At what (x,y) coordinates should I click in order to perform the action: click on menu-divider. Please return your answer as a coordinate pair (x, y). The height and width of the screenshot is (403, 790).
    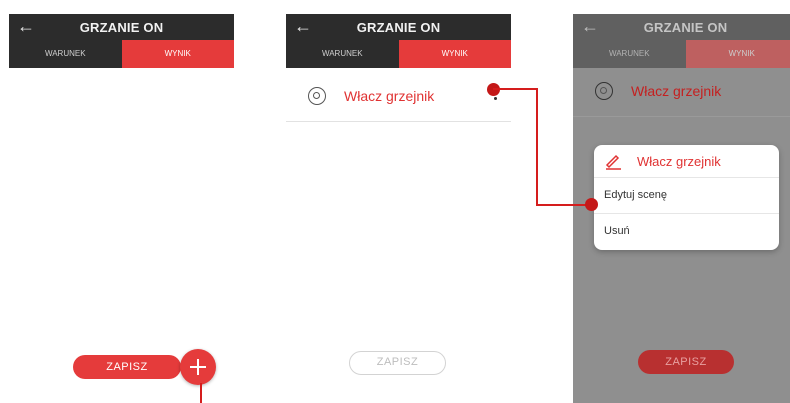
    Looking at the image, I should click on (686, 213).